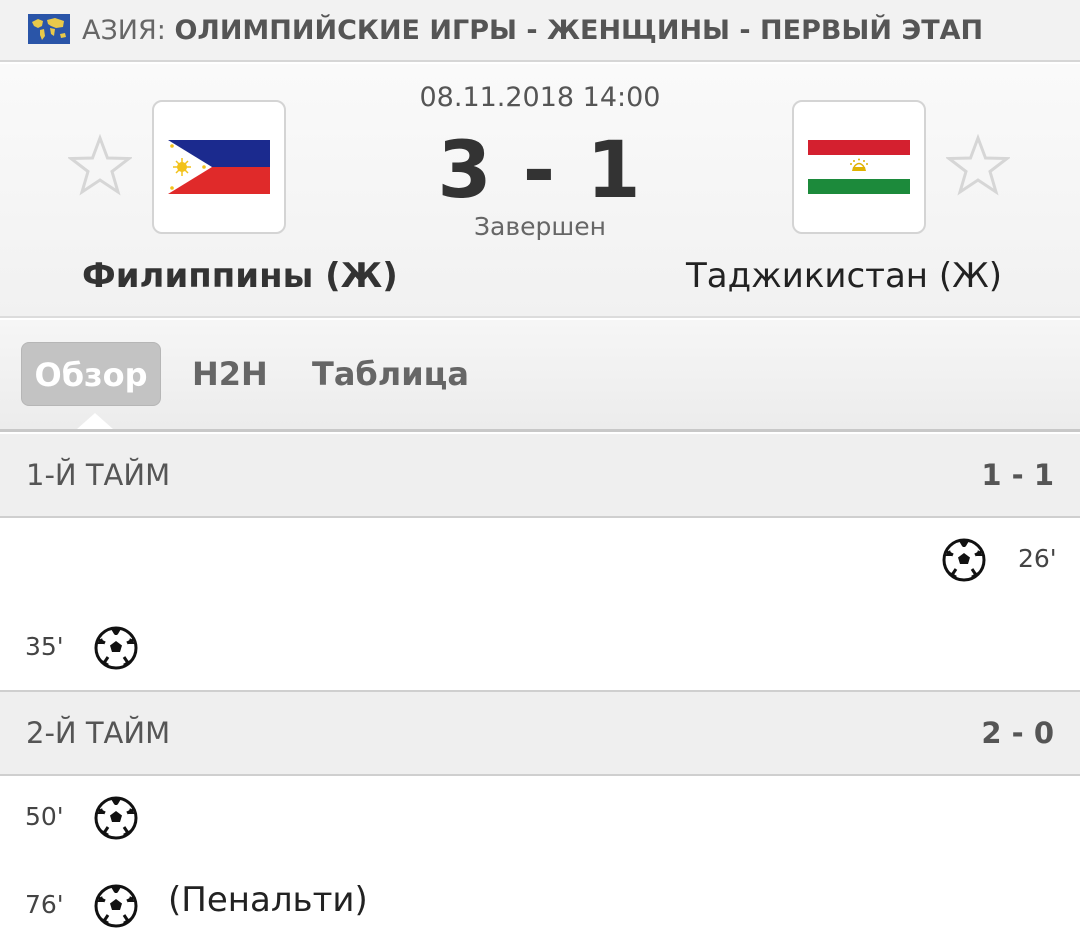  I want to click on match-score: 3 - 1, so click(540, 171).